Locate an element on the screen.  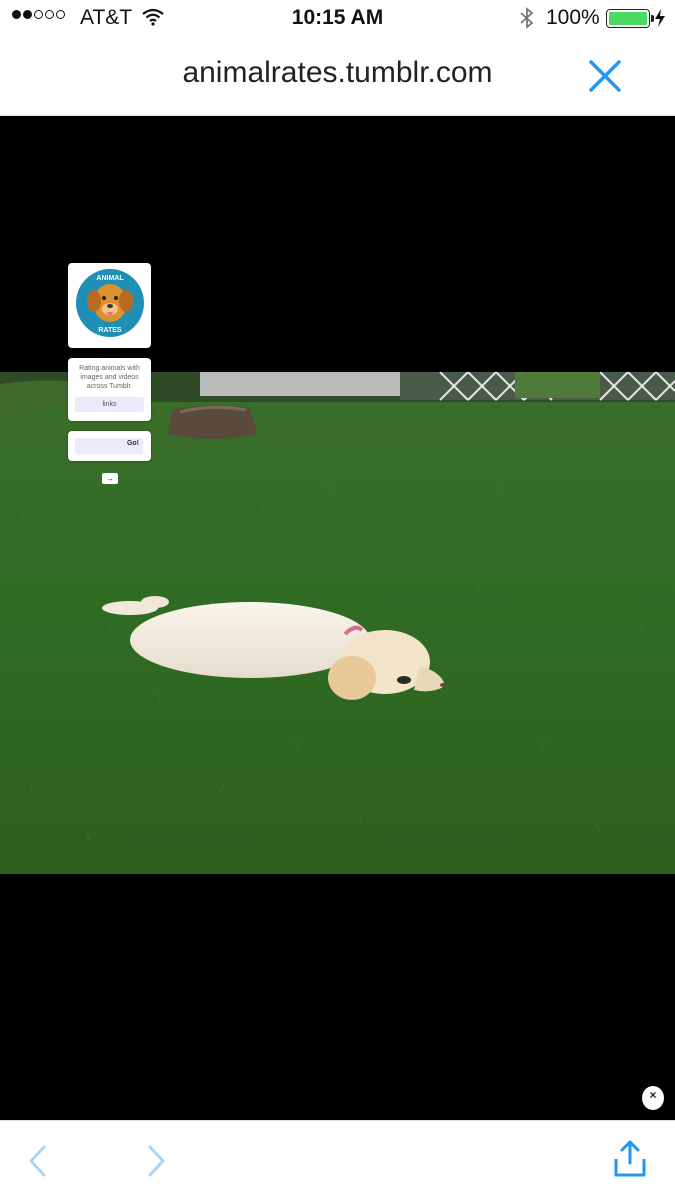
battery-percent: 100% is located at coordinates (573, 17).